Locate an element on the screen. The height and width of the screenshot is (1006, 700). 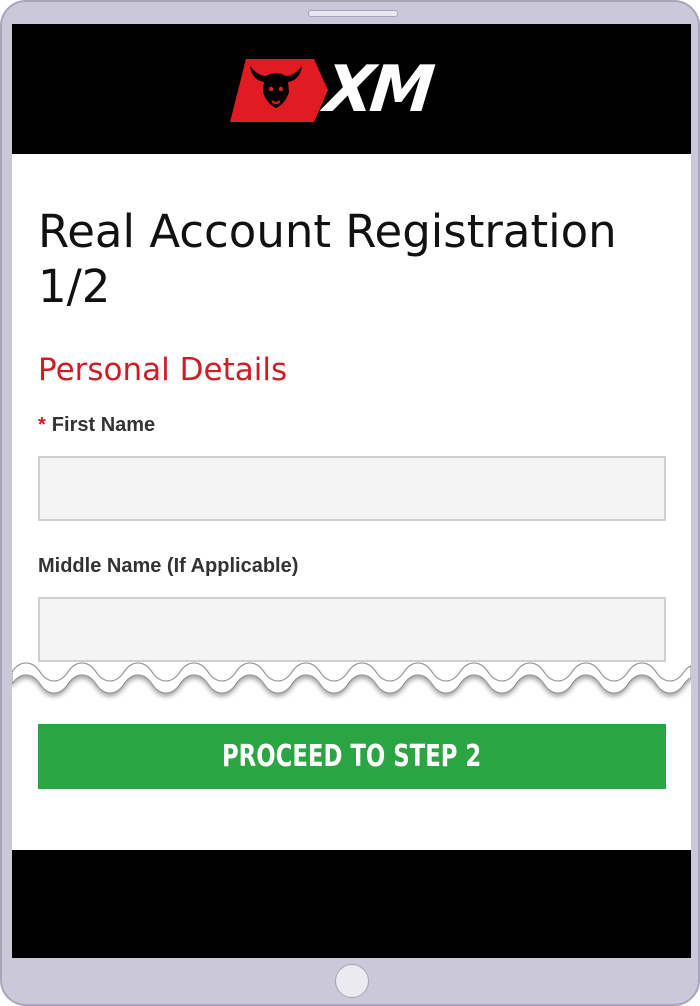
middle-name-label-text: Middle Name (If Applicable) is located at coordinates (168, 566).